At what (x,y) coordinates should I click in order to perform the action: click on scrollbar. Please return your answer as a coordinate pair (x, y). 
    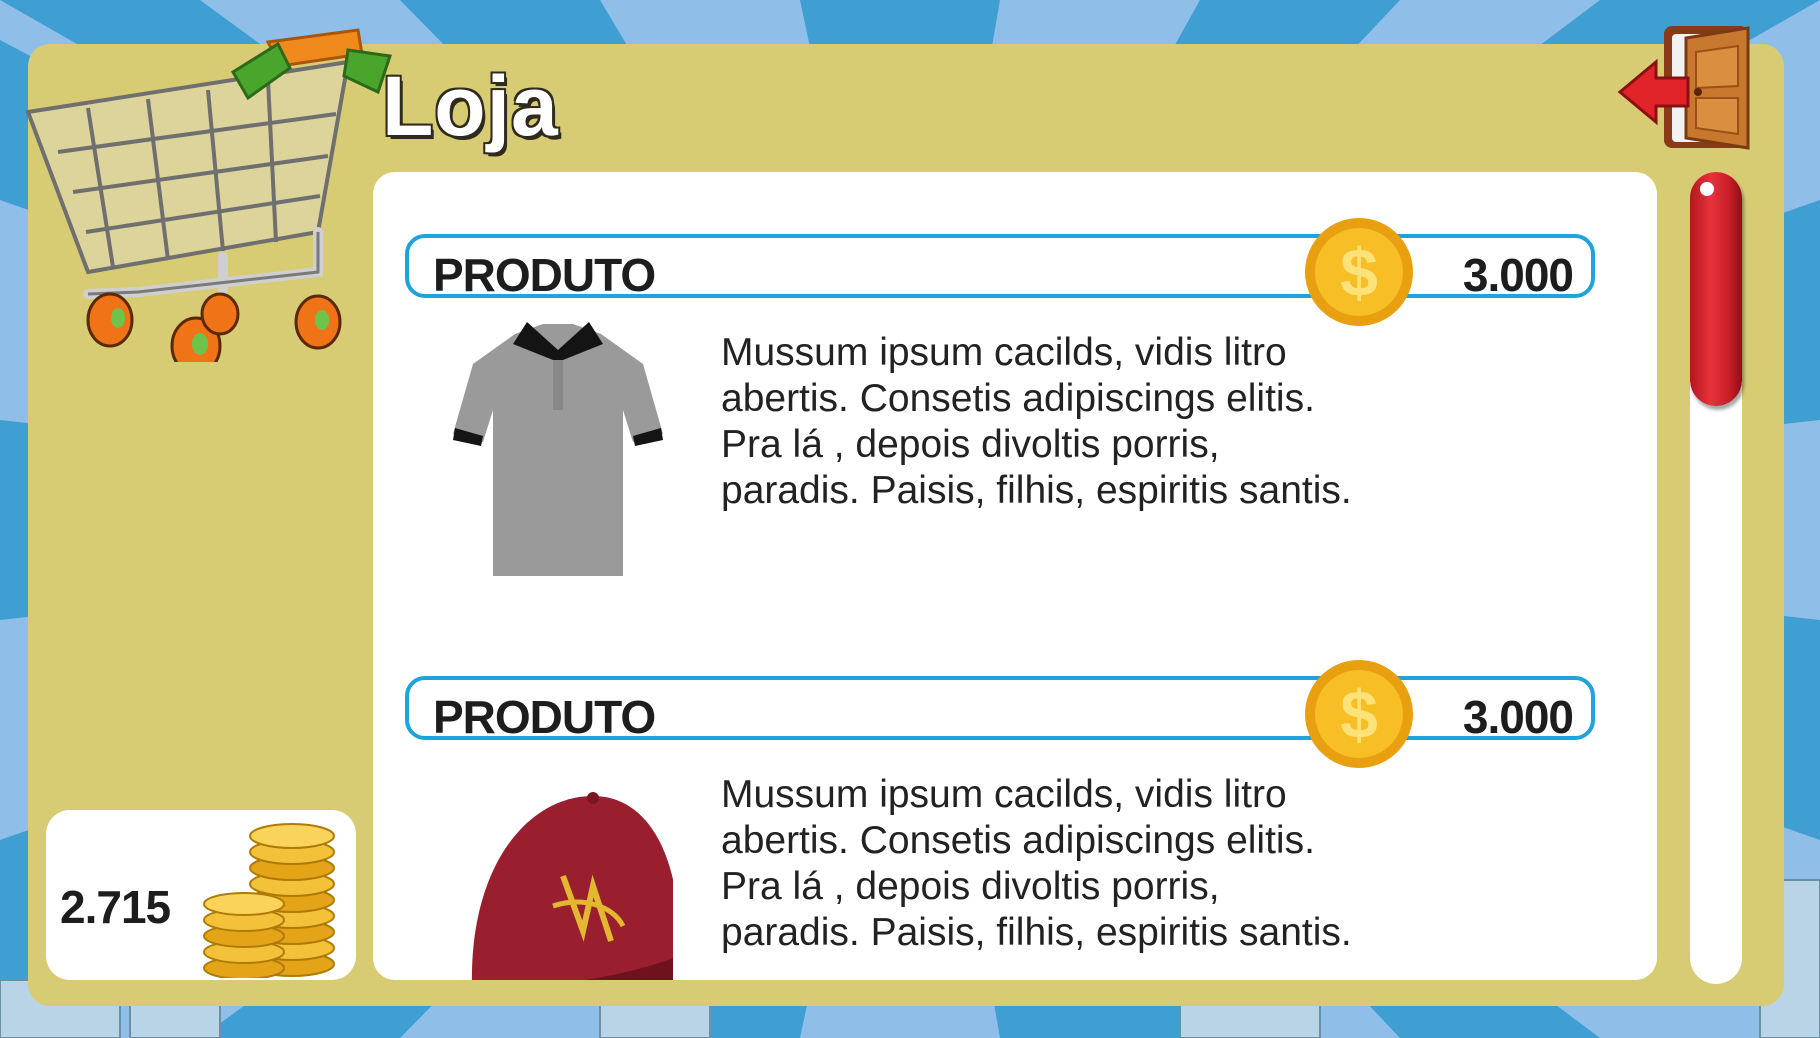
    Looking at the image, I should click on (1716, 578).